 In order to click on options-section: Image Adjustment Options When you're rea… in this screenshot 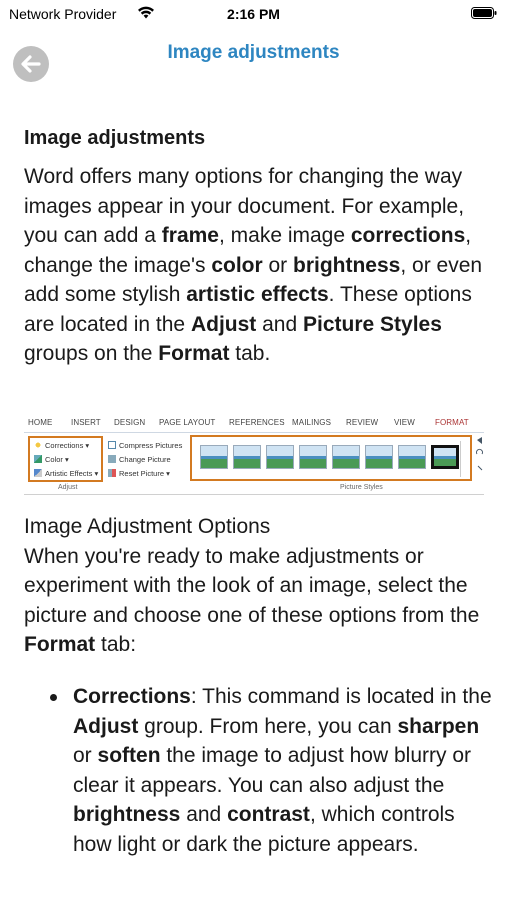, I will do `click(254, 586)`.